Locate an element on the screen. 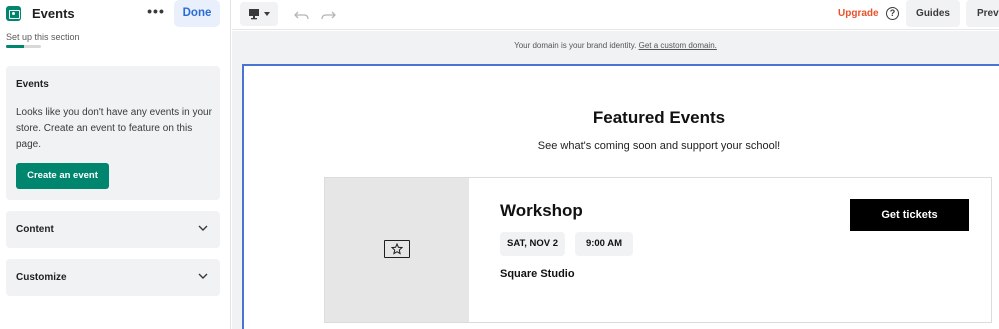 This screenshot has width=999, height=329. event-location: Square Studio is located at coordinates (537, 274).